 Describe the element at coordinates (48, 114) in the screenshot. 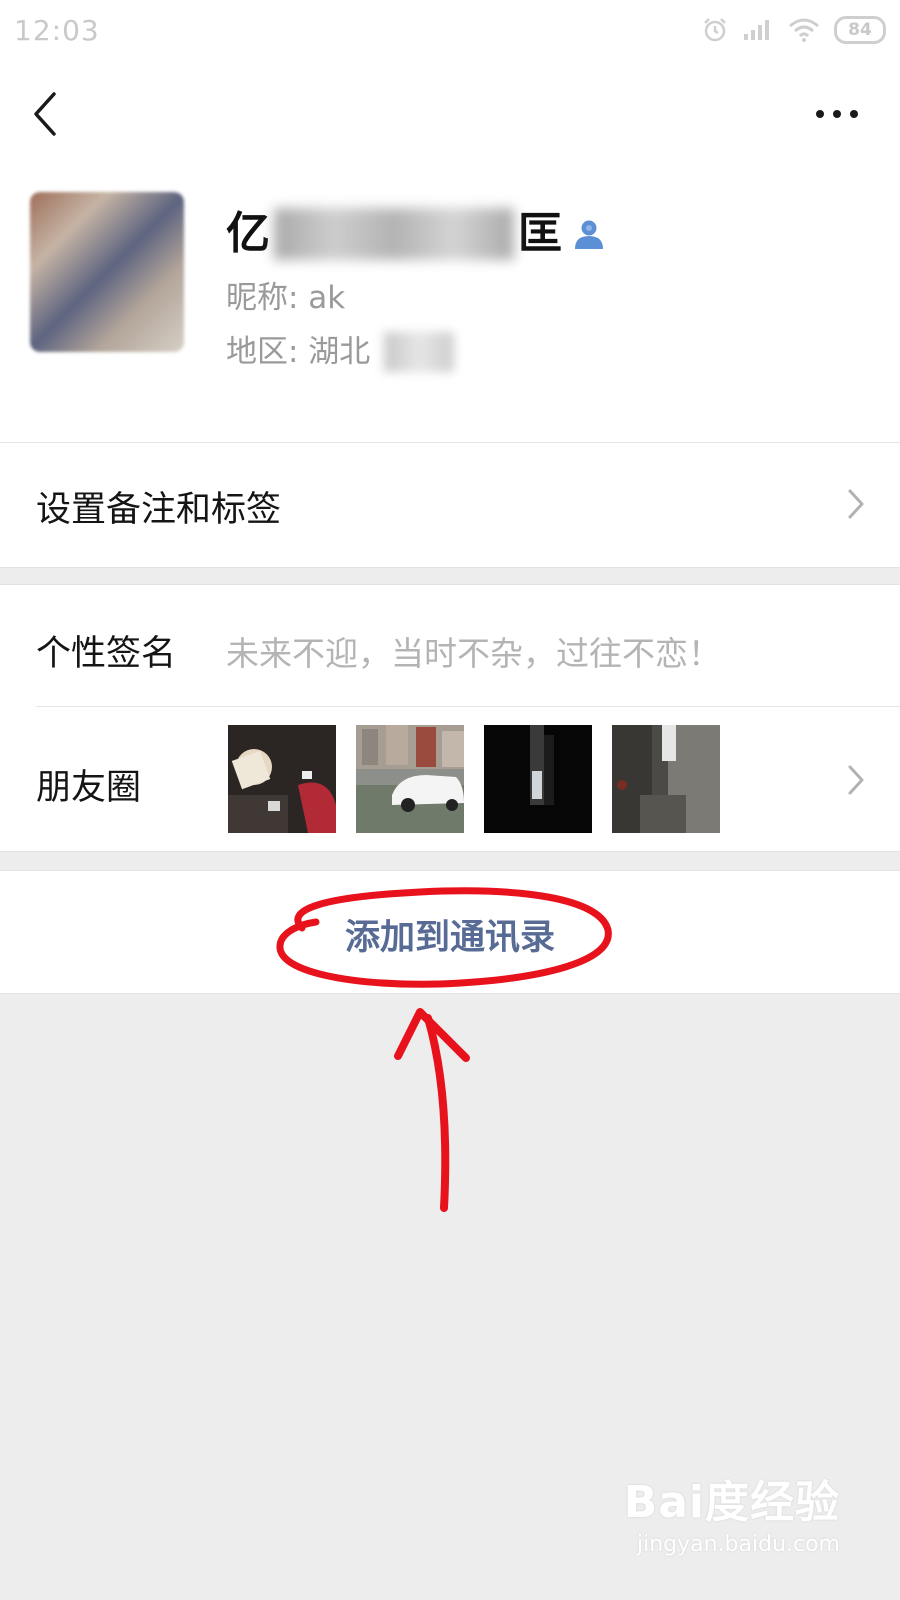

I see `back-arrow-icon` at that location.